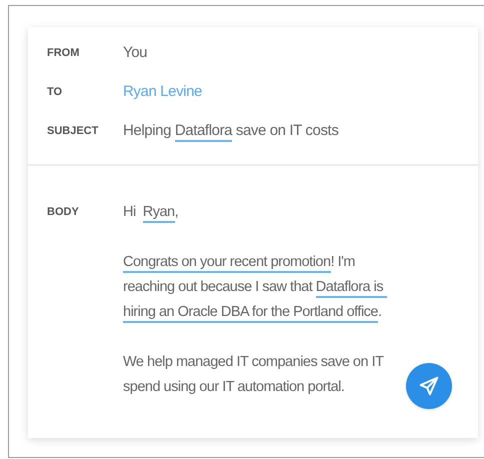 The width and height of the screenshot is (484, 459). What do you see at coordinates (73, 131) in the screenshot?
I see `field-label: SUBJECT` at bounding box center [73, 131].